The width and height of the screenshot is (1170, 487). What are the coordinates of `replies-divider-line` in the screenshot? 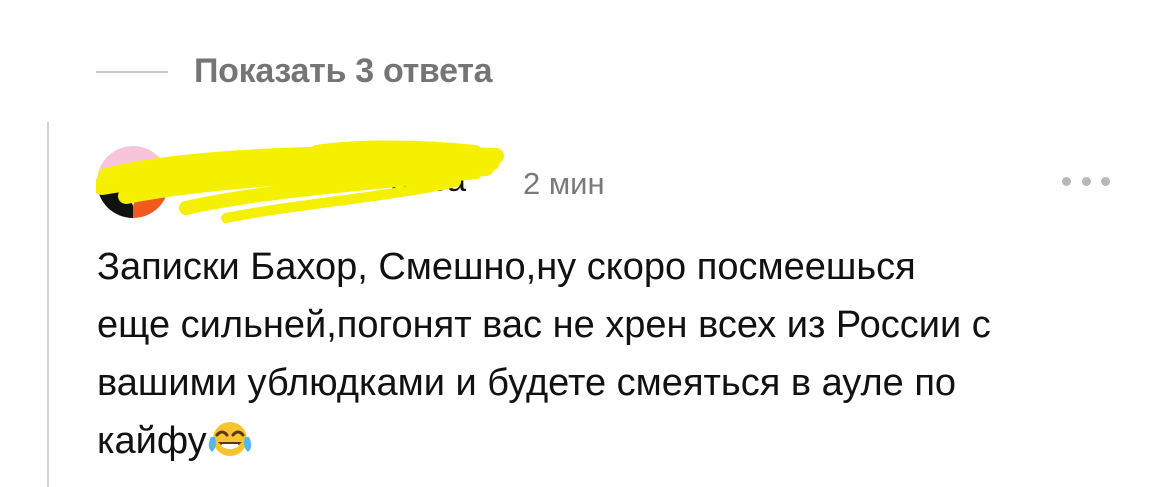 It's located at (132, 71).